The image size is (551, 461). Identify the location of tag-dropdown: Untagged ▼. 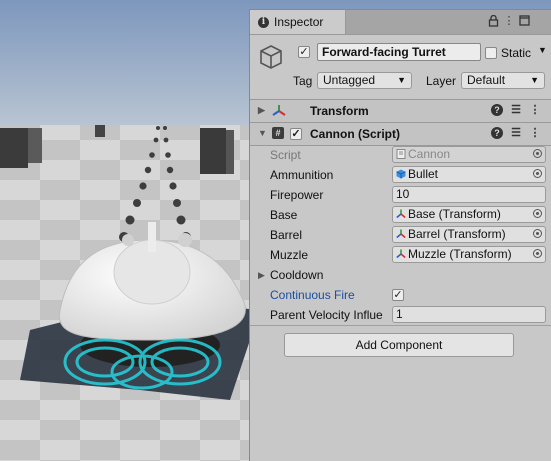
(364, 80).